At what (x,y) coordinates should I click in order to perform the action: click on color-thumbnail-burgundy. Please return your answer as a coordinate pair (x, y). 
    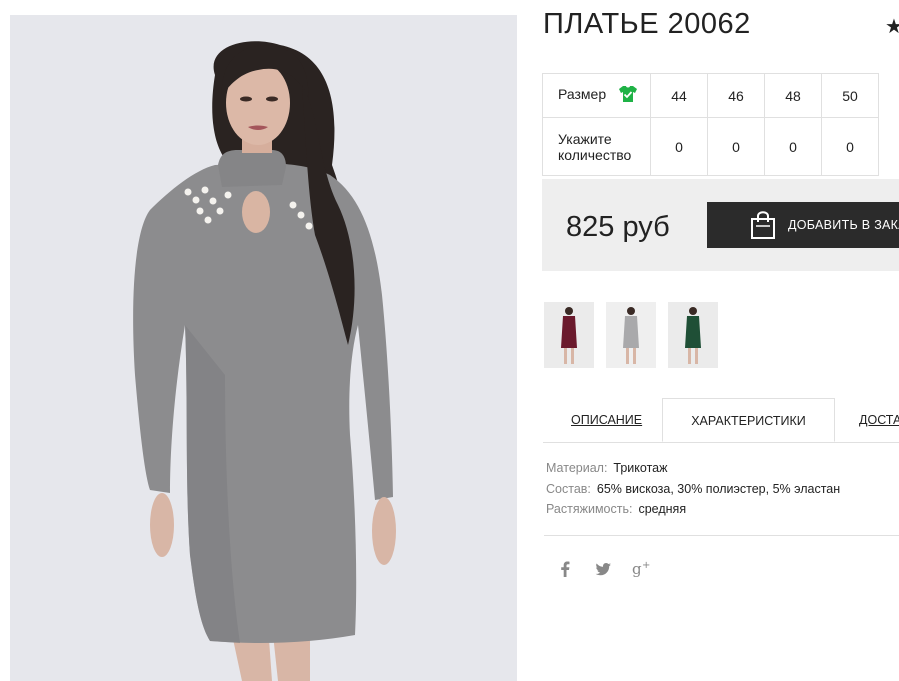
    Looking at the image, I should click on (569, 335).